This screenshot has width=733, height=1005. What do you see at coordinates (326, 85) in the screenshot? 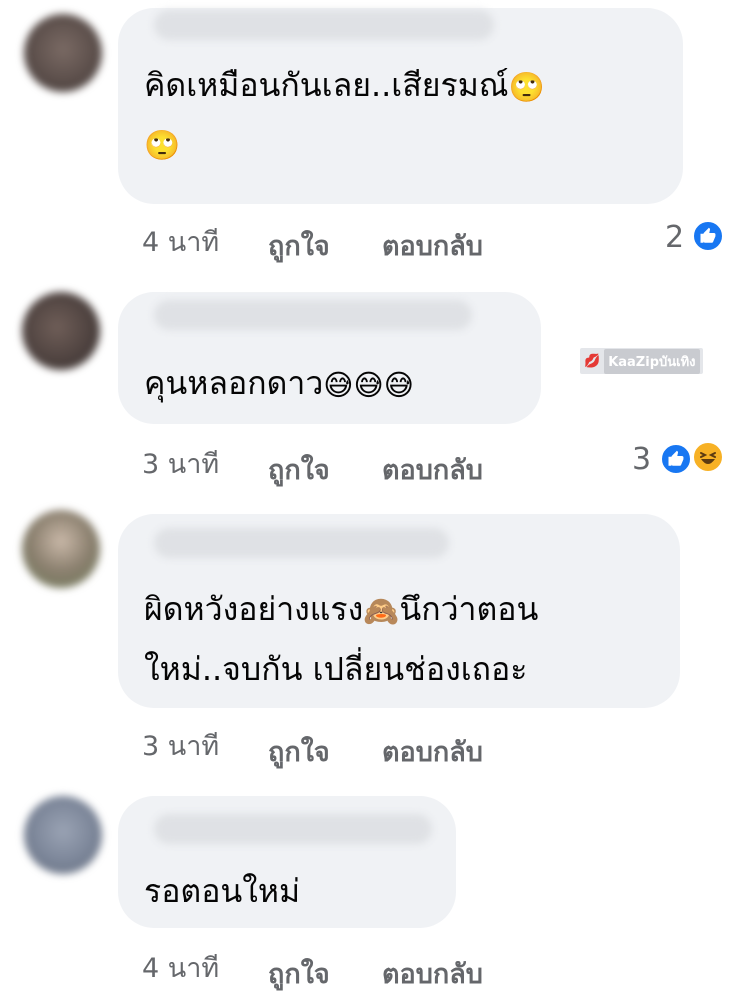
I see `comment-text-line: คิดเหมือนกันเลย..เสียรมณ์` at bounding box center [326, 85].